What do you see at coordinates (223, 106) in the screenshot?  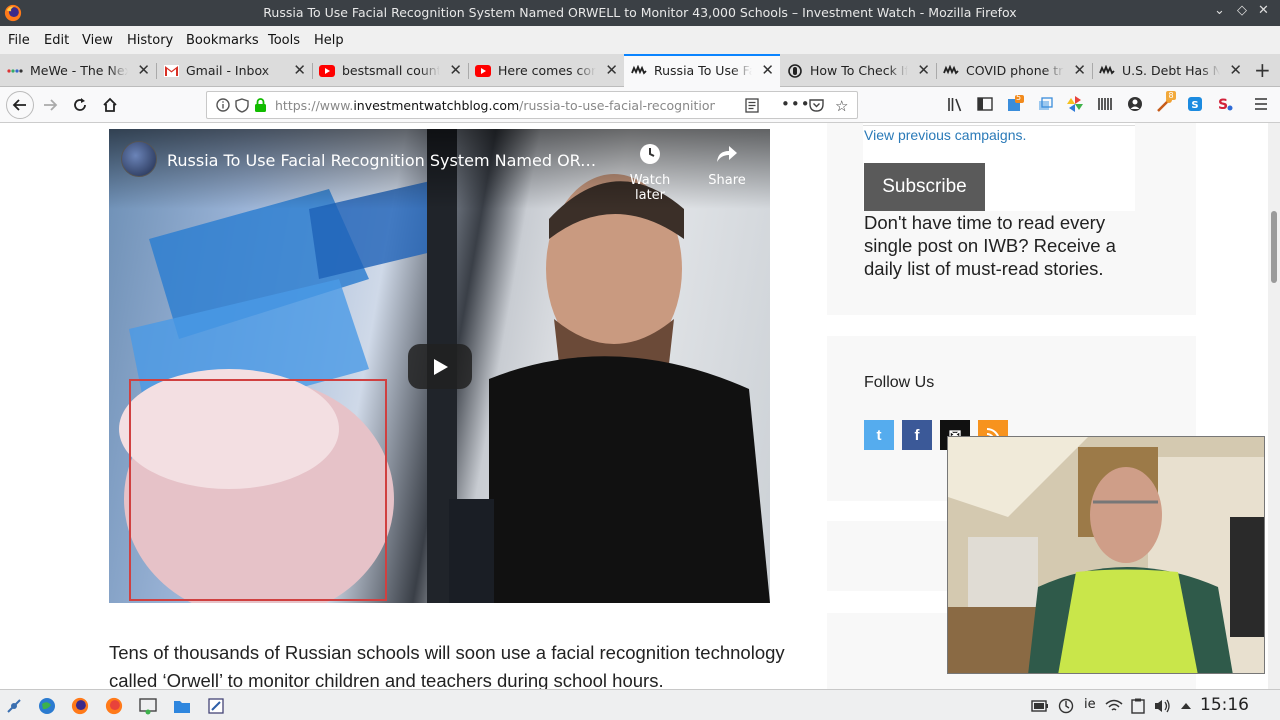 I see `info-circle-icon` at bounding box center [223, 106].